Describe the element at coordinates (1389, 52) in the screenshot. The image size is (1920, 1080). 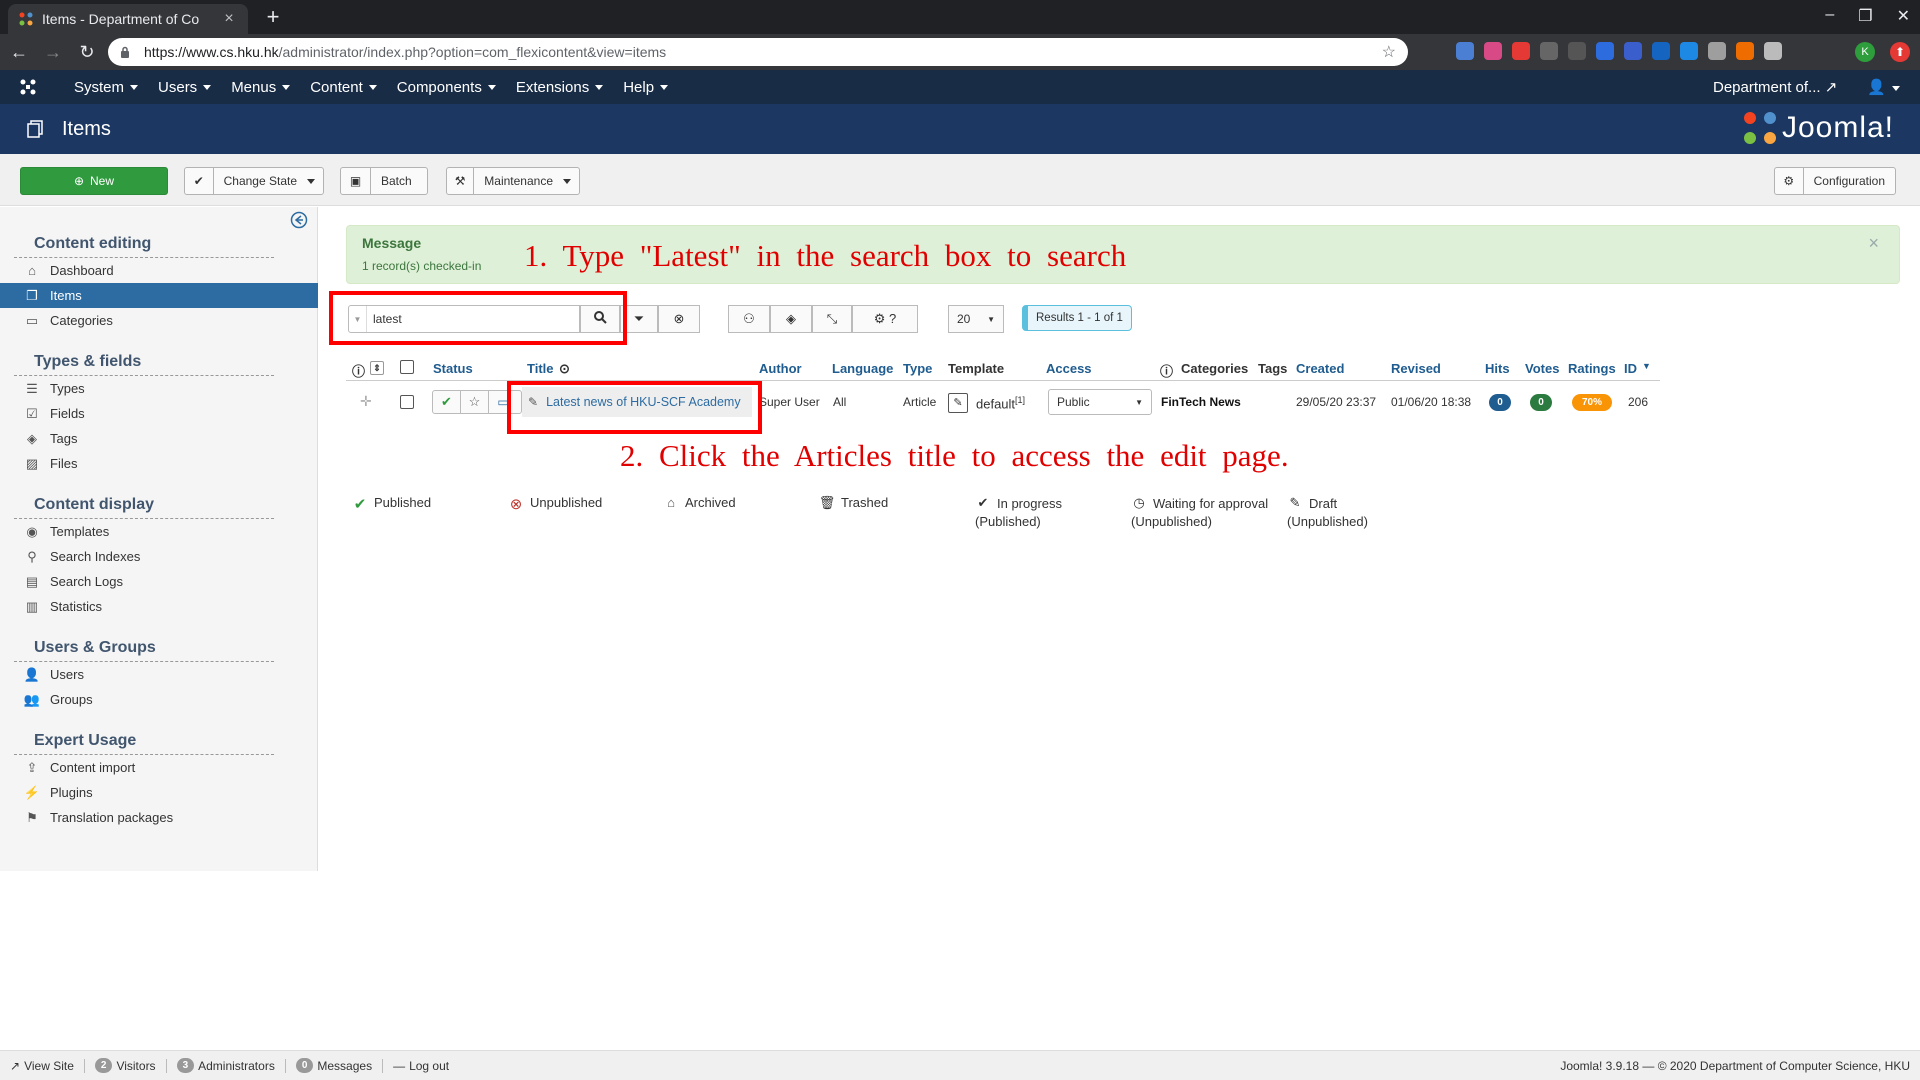
I see `bookmark-star-icon: ☆` at that location.